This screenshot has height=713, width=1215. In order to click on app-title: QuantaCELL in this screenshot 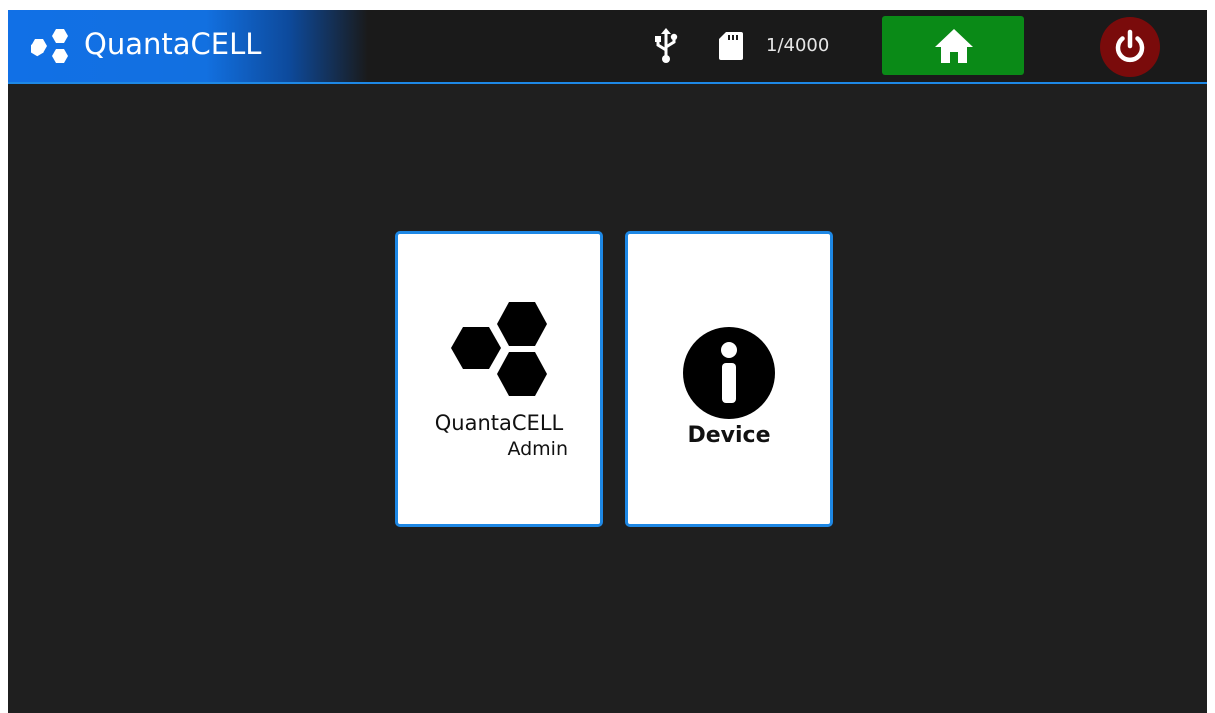, I will do `click(173, 44)`.